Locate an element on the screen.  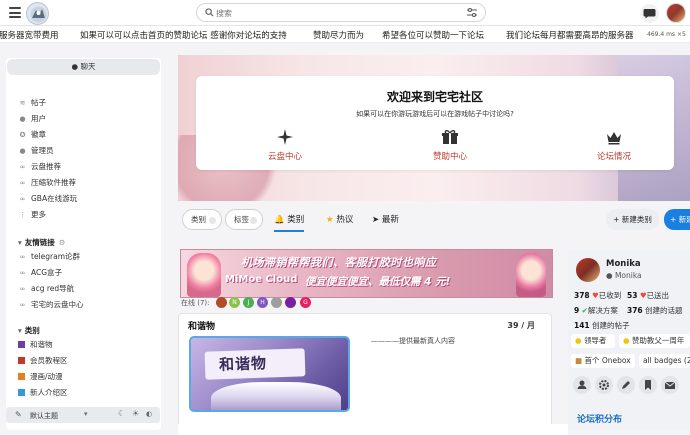
all-badges-link: all badges (2 is located at coordinates (664, 361).